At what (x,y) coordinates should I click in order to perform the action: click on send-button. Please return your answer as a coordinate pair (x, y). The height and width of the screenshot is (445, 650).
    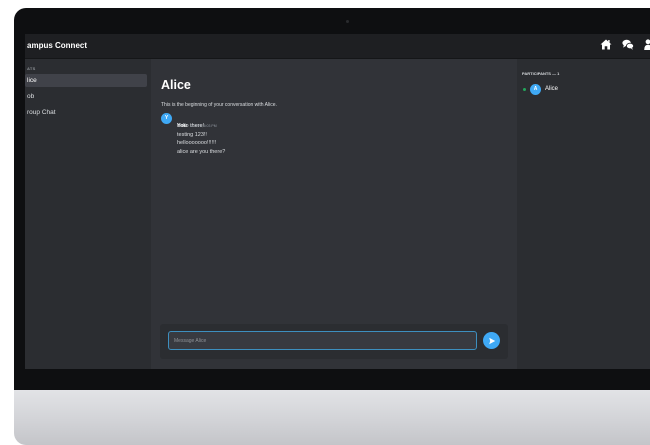
    Looking at the image, I should click on (491, 340).